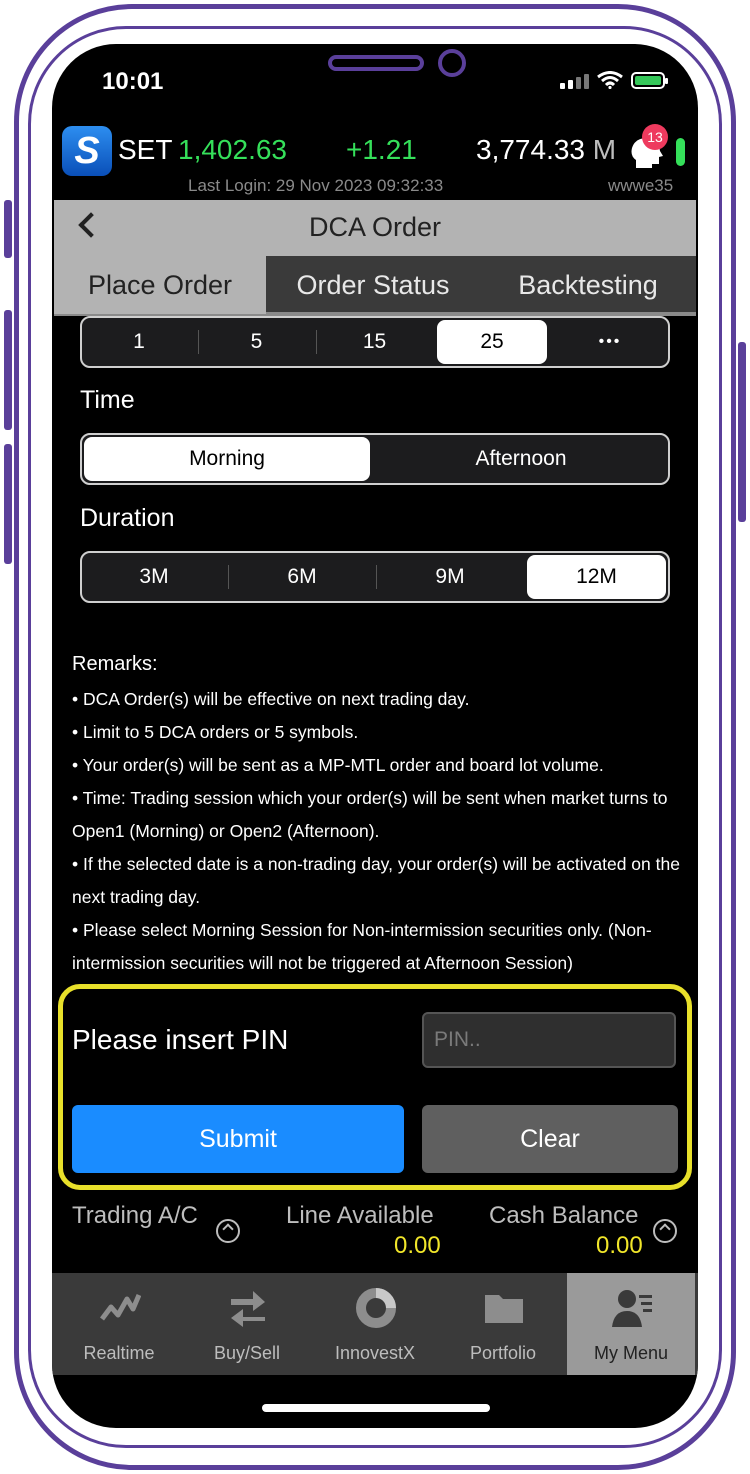 This screenshot has height=1474, width=750. What do you see at coordinates (238, 1139) in the screenshot?
I see `submit-button: Submit` at bounding box center [238, 1139].